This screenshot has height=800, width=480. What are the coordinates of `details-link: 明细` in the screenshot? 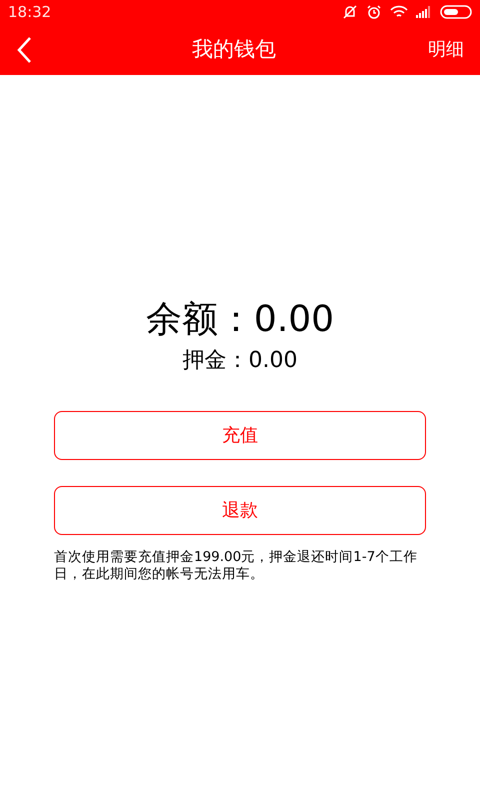 It's located at (446, 49).